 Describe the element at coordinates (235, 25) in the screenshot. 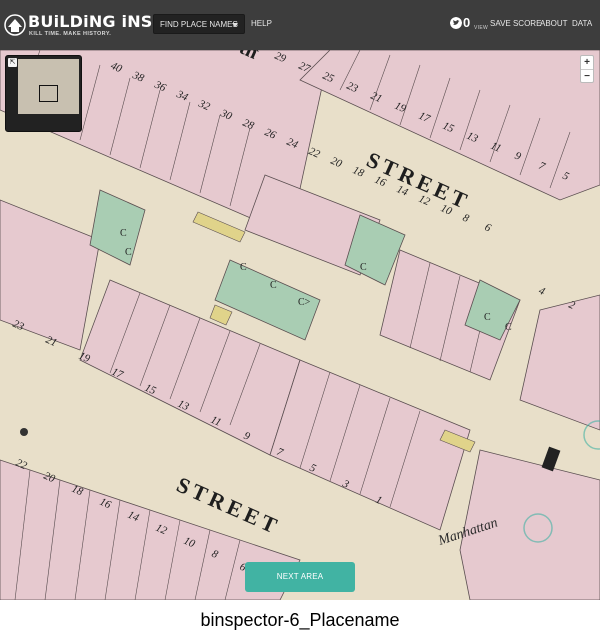

I see `chevron-down-icon` at that location.